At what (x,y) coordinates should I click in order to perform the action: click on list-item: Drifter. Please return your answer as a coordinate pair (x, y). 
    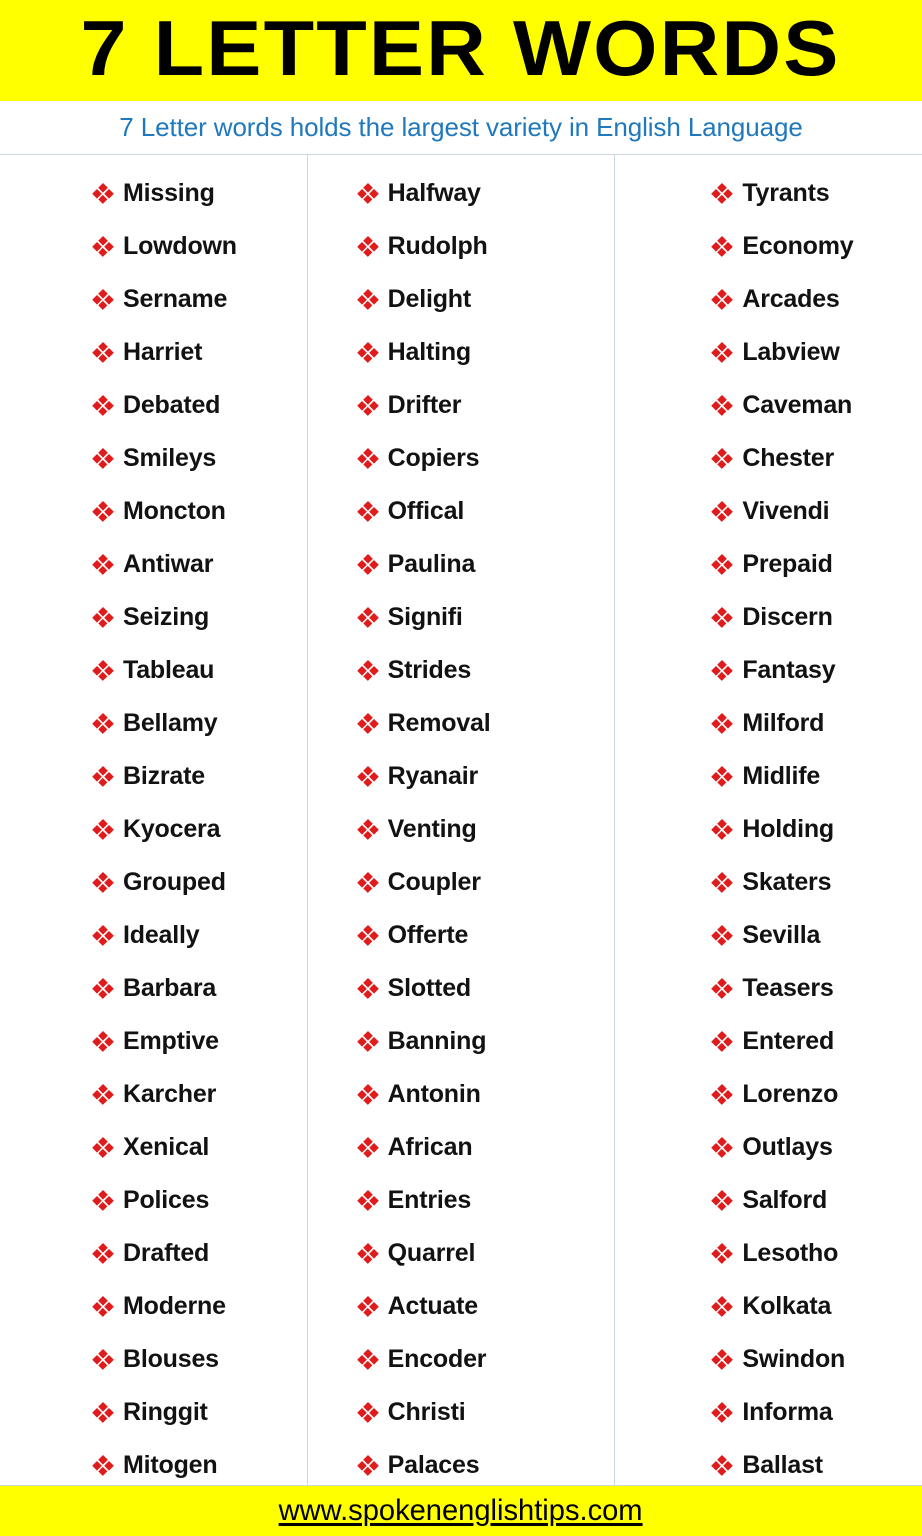
    Looking at the image, I should click on (485, 405).